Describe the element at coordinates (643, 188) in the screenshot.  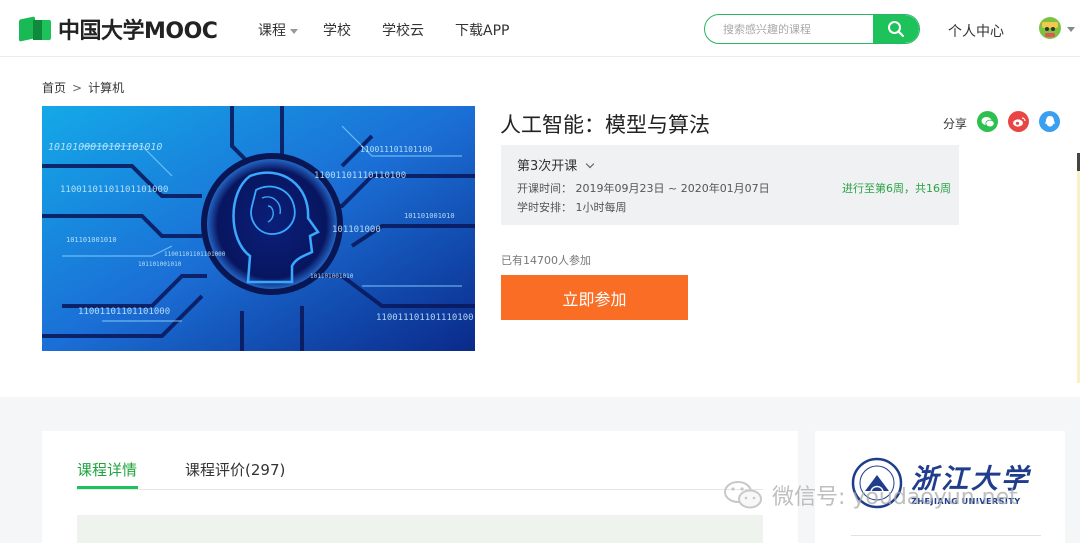
I see `session-time: 开课时间： 2019年09月23日 ~ 2020年01月07日` at that location.